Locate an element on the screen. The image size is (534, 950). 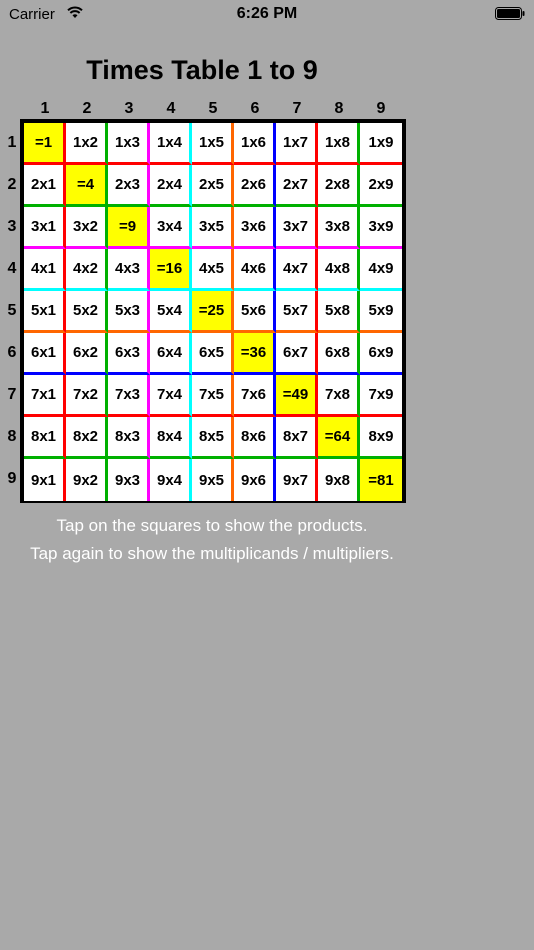
table-cell: 6x1 is located at coordinates (45, 354).